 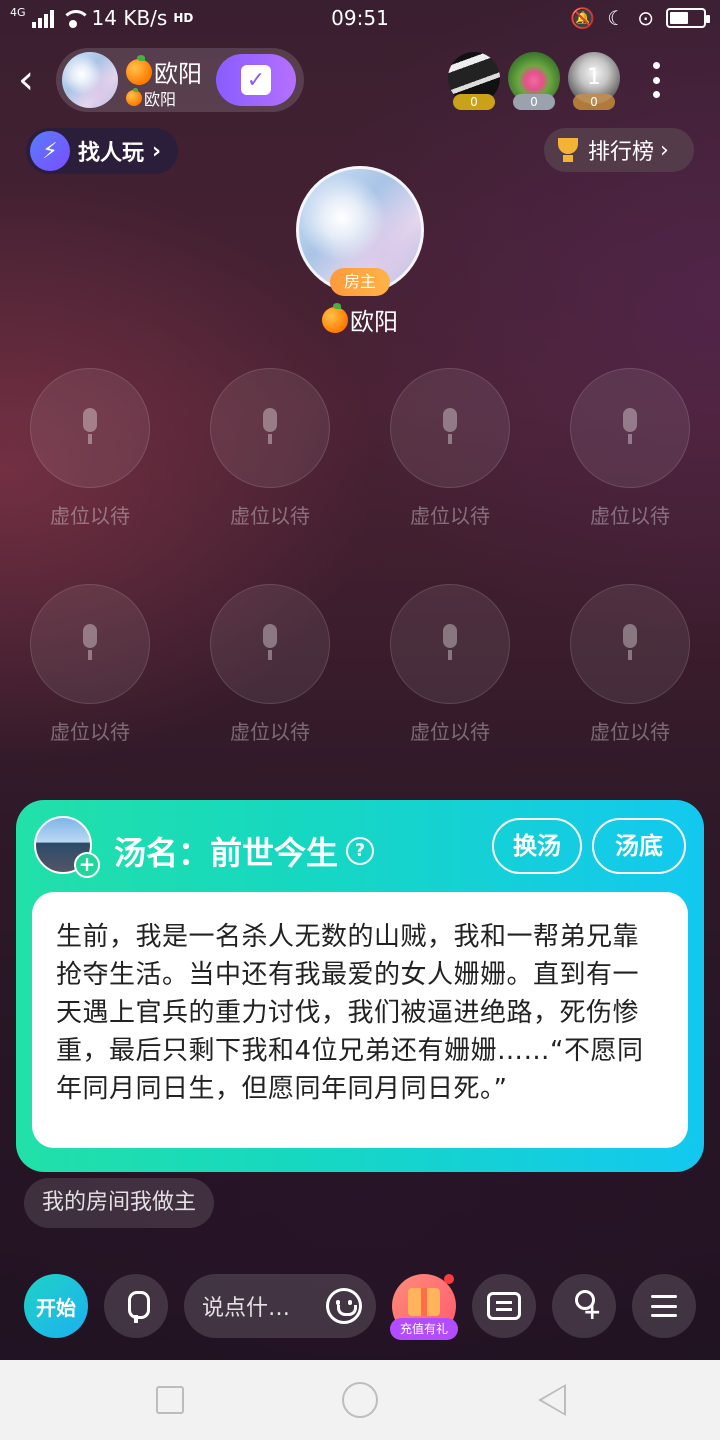 What do you see at coordinates (111, 153) in the screenshot?
I see `find-players-label: 找人玩` at bounding box center [111, 153].